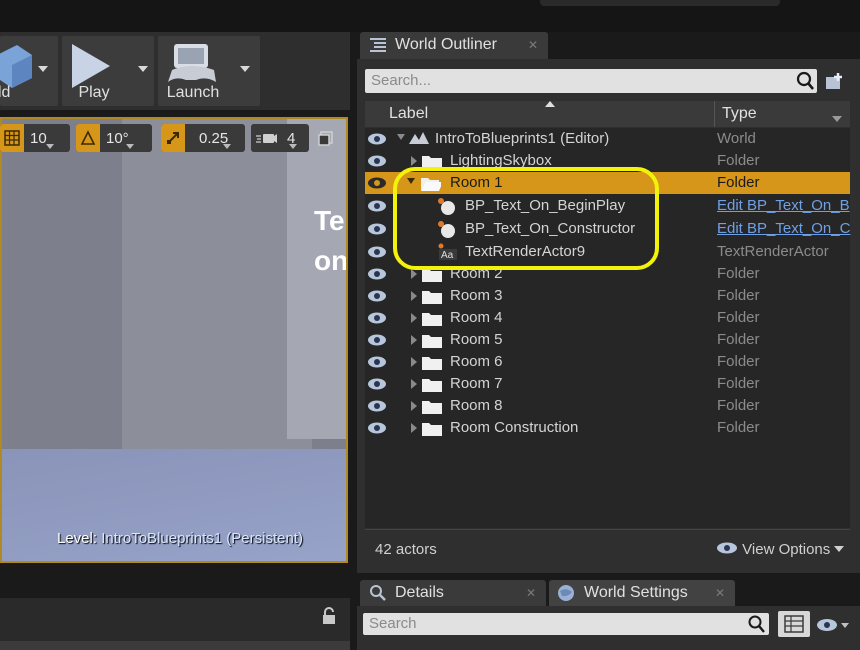 The height and width of the screenshot is (650, 860). I want to click on tree-row-folder: Room 8 Folder, so click(607, 406).